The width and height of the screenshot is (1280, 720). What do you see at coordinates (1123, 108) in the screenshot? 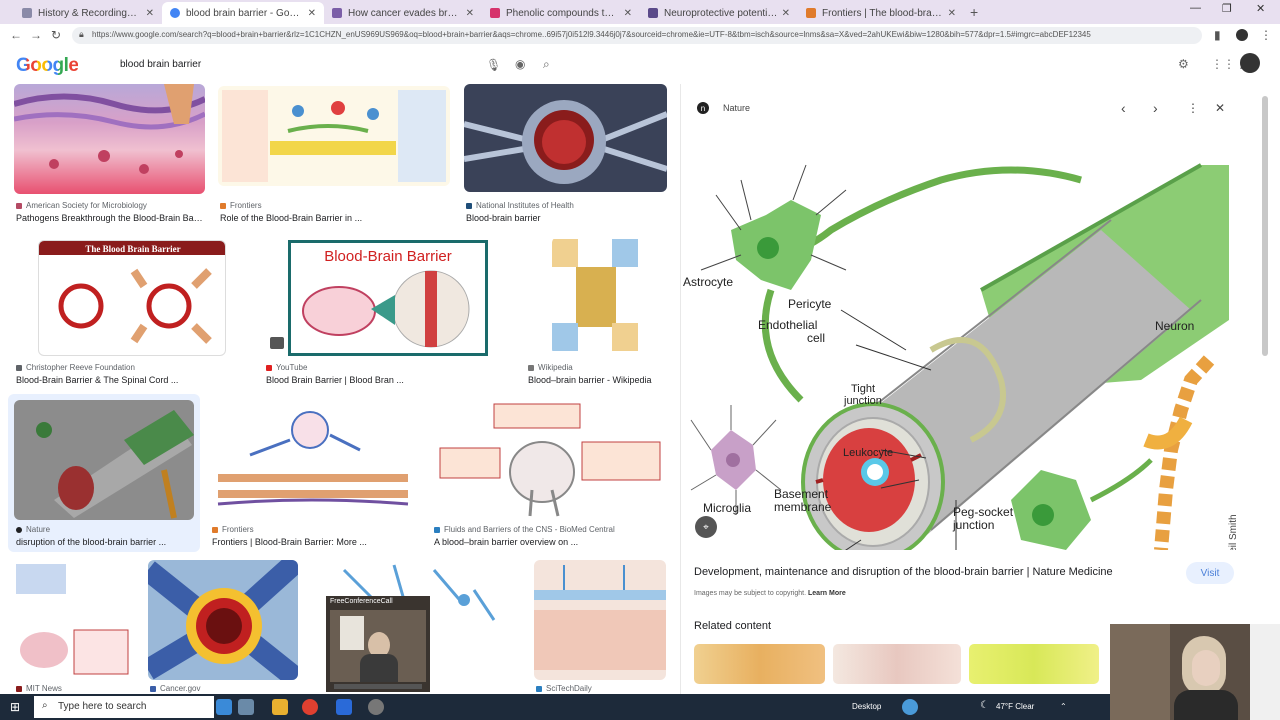
I see `previous-icon: ‹` at bounding box center [1123, 108].